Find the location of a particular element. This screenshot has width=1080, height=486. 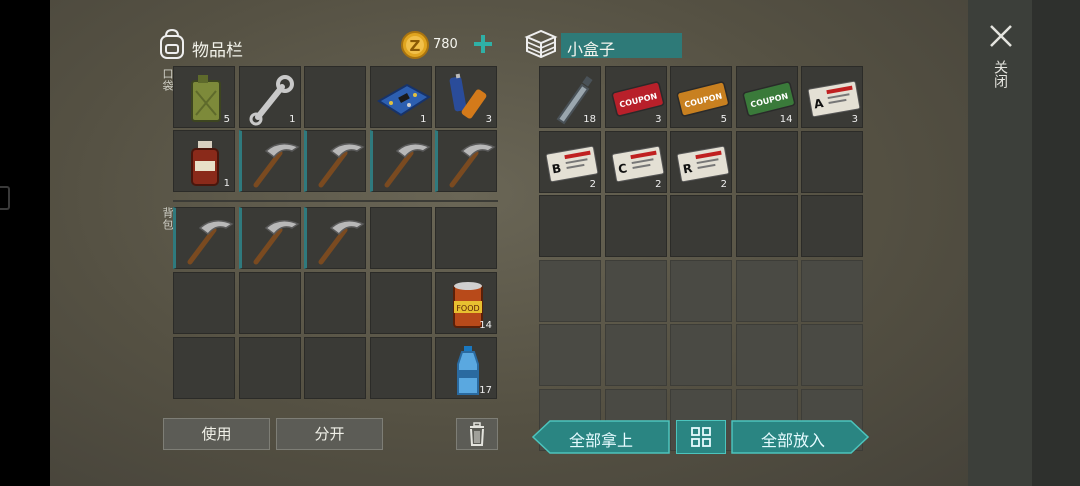

sort-button is located at coordinates (701, 437).